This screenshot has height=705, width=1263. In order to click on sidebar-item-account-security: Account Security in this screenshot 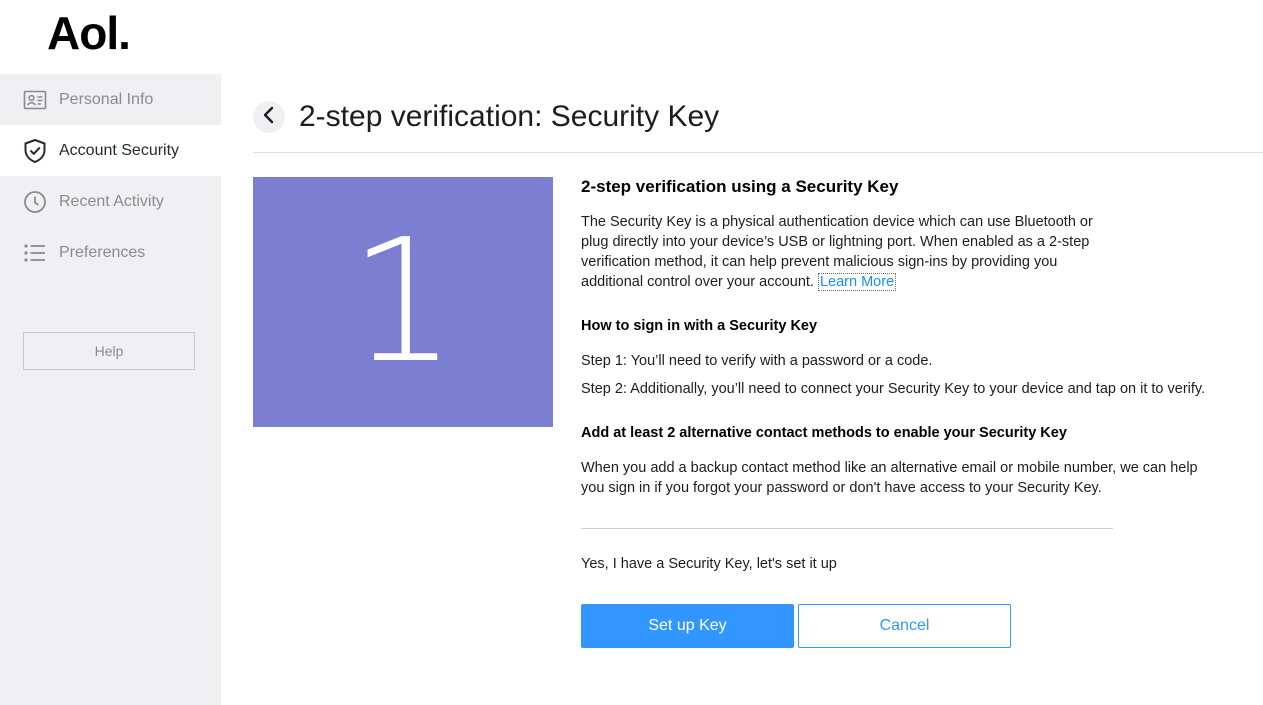, I will do `click(110, 150)`.